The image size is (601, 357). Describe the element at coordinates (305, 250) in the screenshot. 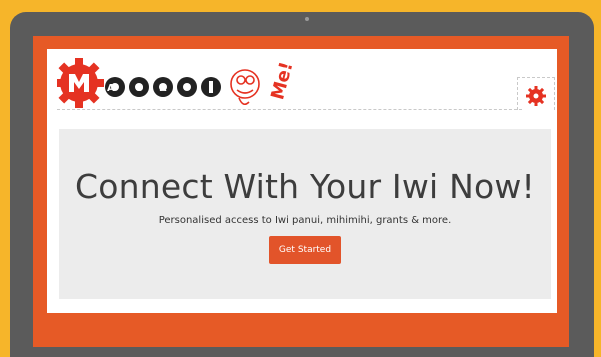

I see `get-started-button: Get Started` at that location.